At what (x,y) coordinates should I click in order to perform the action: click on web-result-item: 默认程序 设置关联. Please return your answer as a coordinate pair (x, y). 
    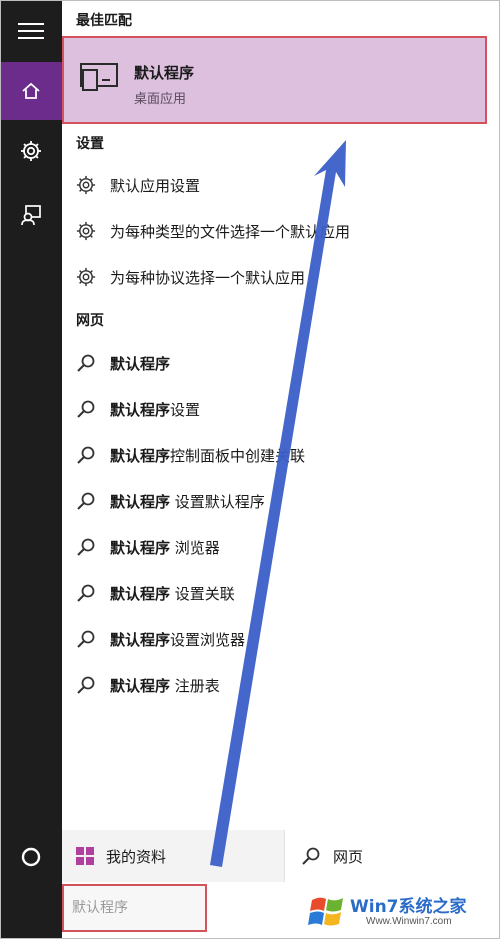
    Looking at the image, I should click on (274, 593).